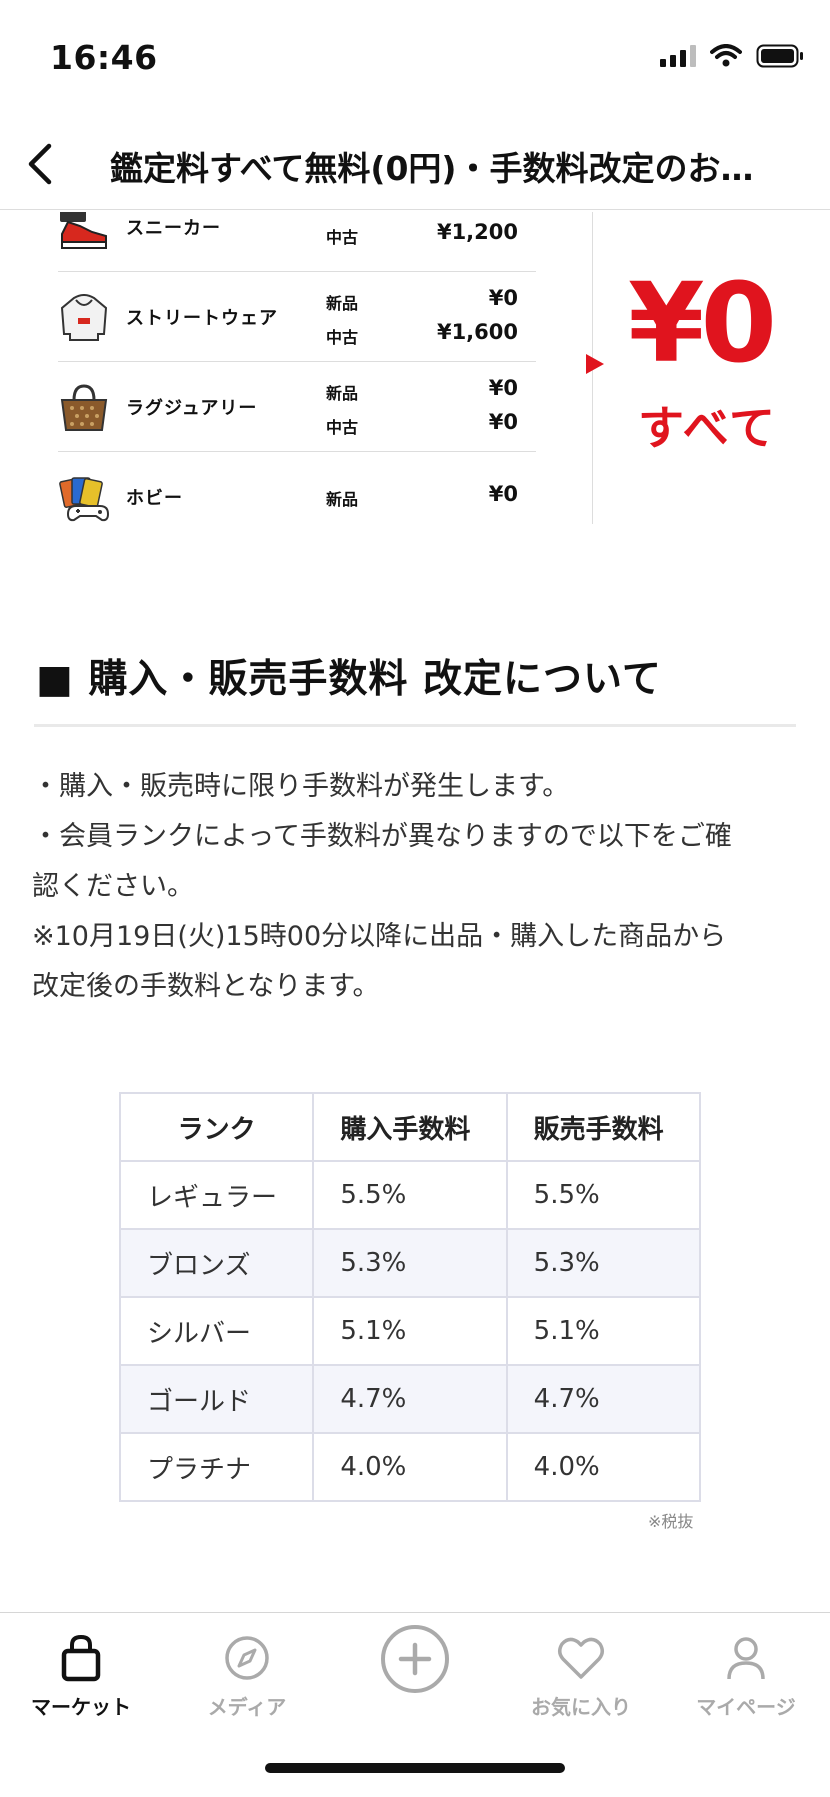 The image size is (830, 1797). Describe the element at coordinates (382, 836) in the screenshot. I see `body-line: ・会員ランクによって手数料が異なりますので以下をご確` at that location.